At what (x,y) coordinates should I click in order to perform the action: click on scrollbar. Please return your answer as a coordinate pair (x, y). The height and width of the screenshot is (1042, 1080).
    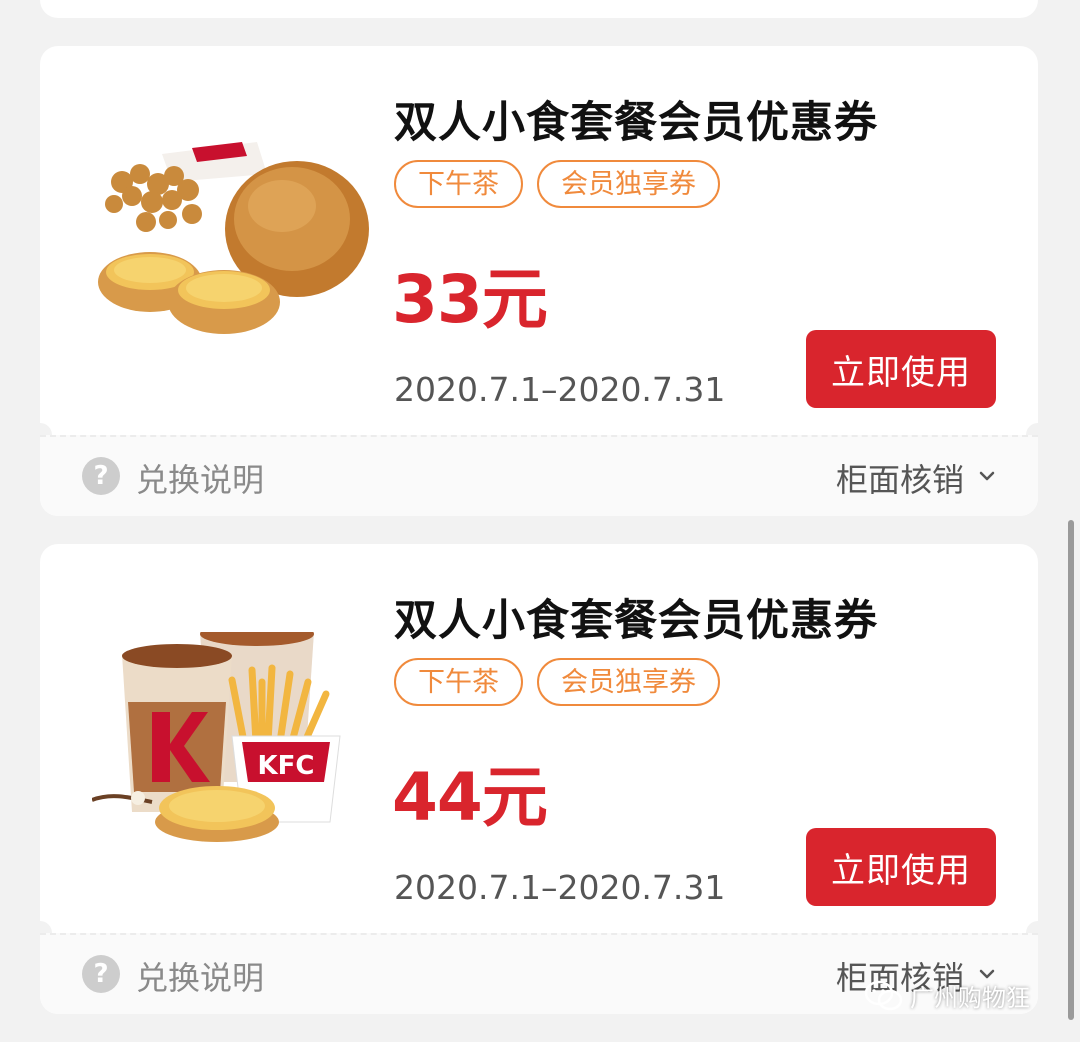
    Looking at the image, I should click on (1071, 770).